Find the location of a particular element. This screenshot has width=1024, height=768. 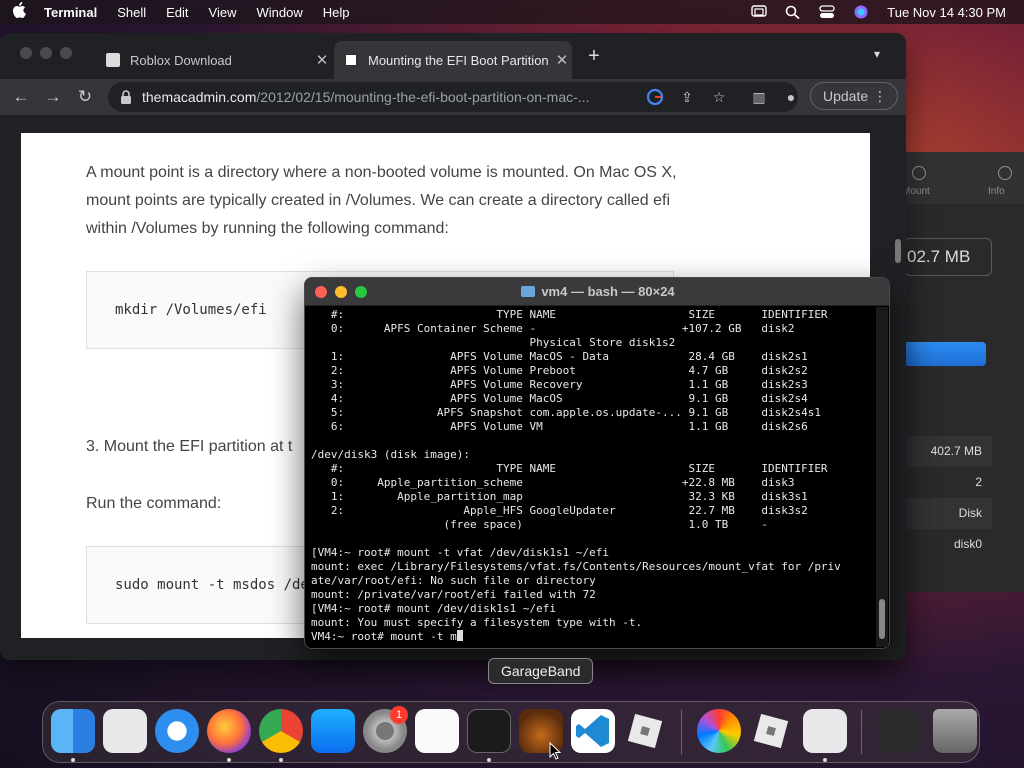

tab-mounting-efi: Mounting the EFI Boot Partition ✕ is located at coordinates (453, 60).